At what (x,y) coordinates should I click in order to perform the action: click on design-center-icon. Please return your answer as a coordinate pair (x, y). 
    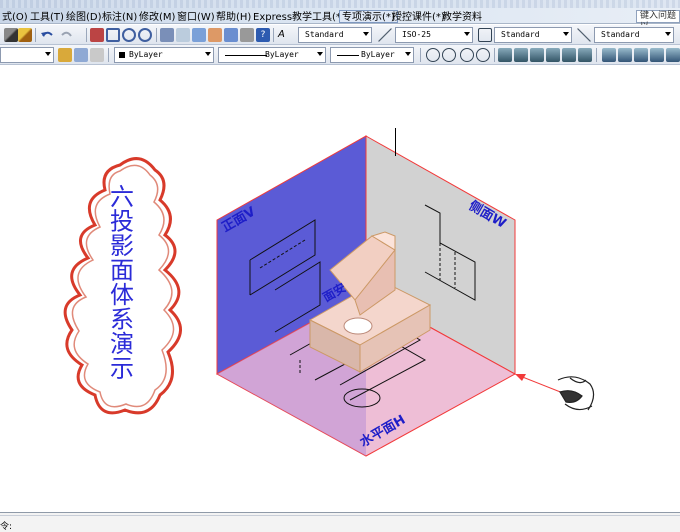
    Looking at the image, I should click on (183, 35).